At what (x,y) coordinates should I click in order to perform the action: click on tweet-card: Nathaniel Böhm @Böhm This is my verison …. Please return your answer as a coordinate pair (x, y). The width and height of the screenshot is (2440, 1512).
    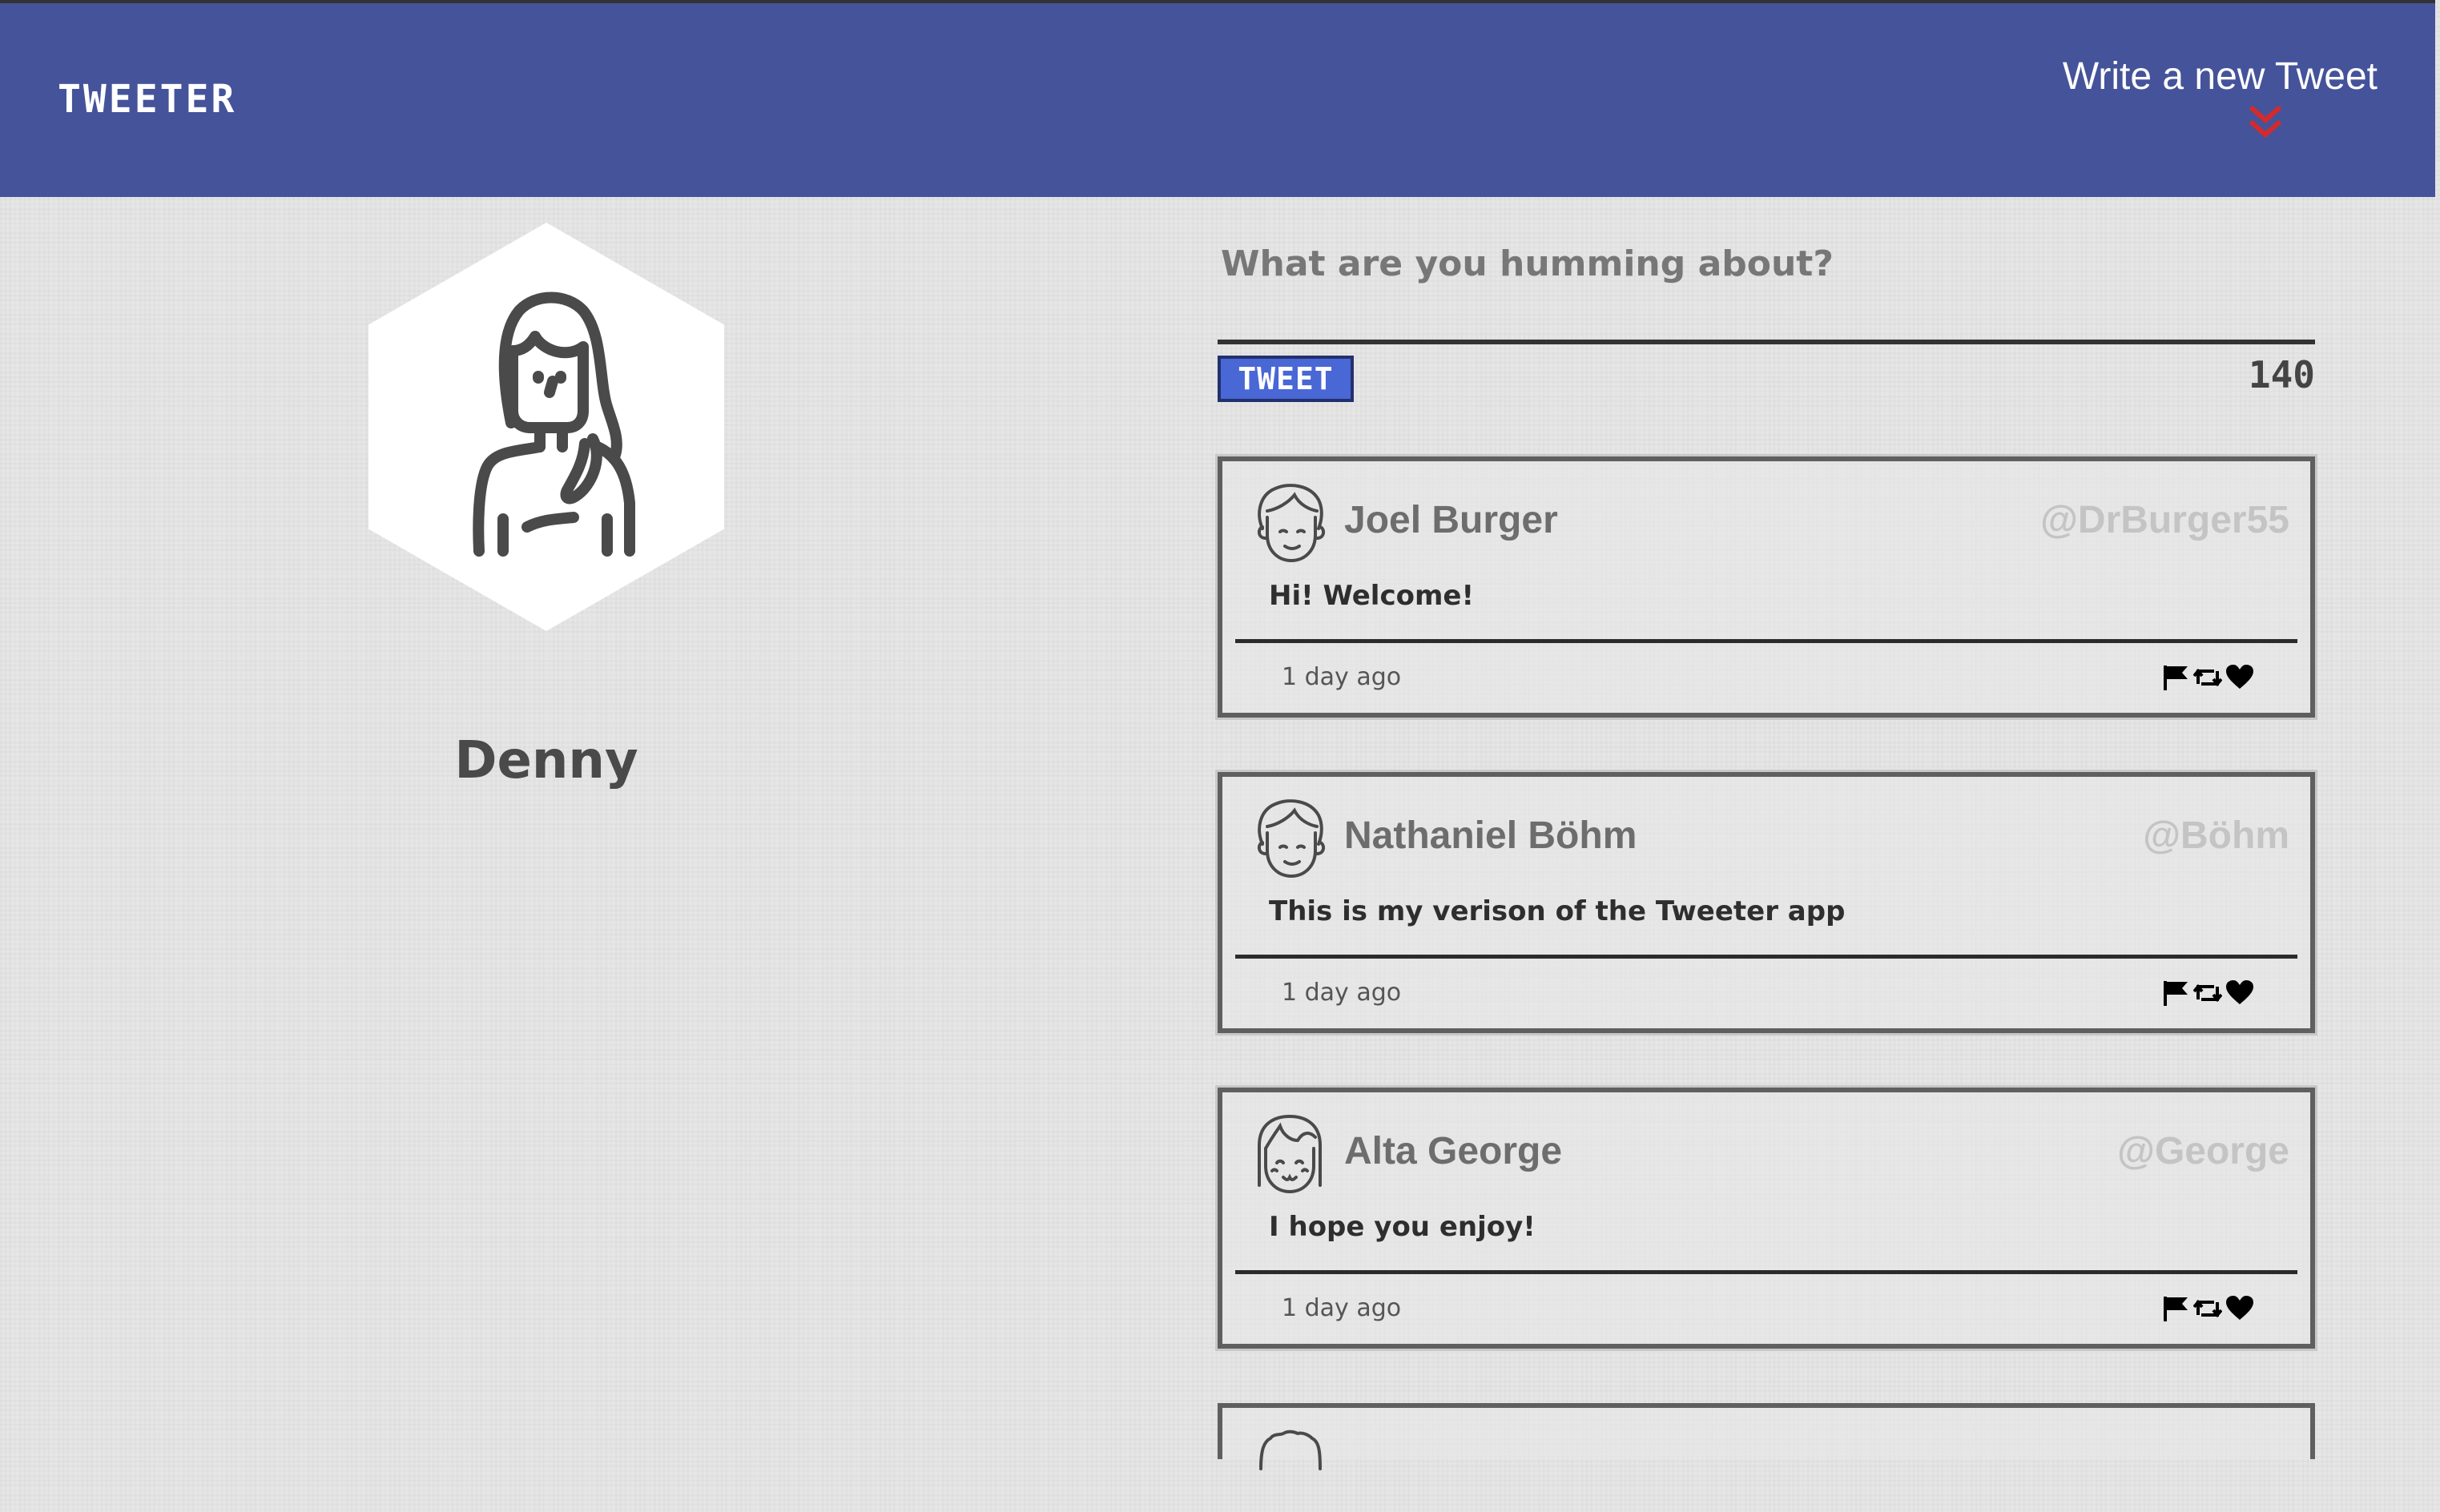
    Looking at the image, I should click on (1766, 902).